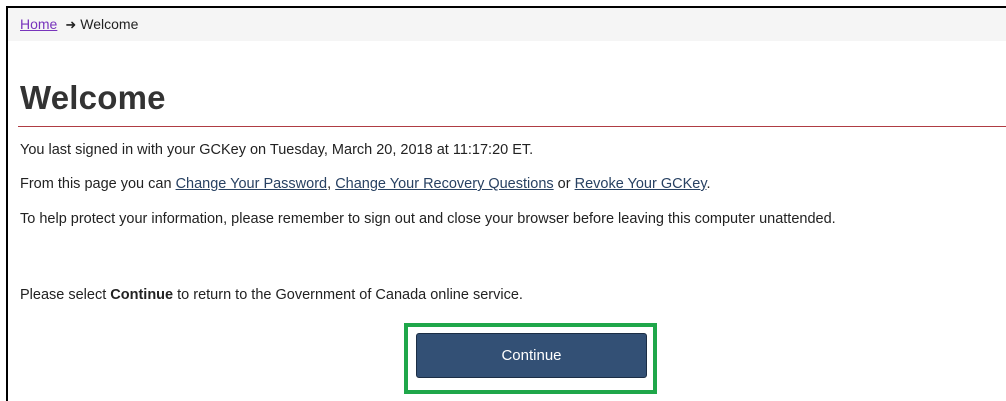 The image size is (1006, 401). I want to click on continue-emphasis: Continue, so click(142, 295).